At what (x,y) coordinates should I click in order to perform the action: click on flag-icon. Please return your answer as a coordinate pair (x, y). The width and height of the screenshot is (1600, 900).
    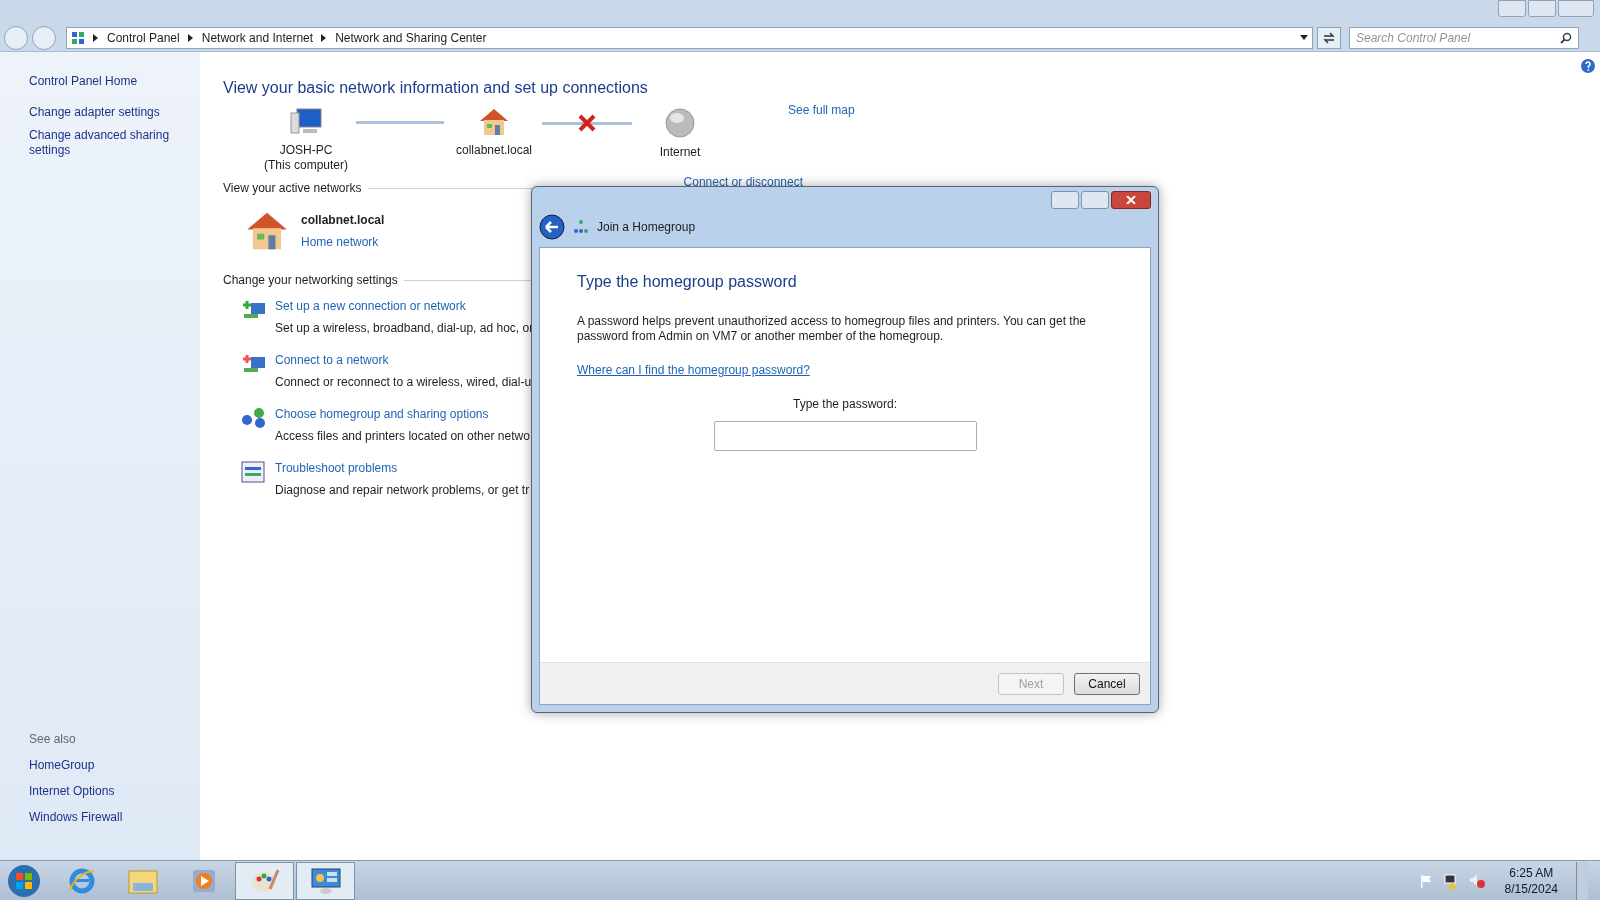
    Looking at the image, I should click on (1425, 880).